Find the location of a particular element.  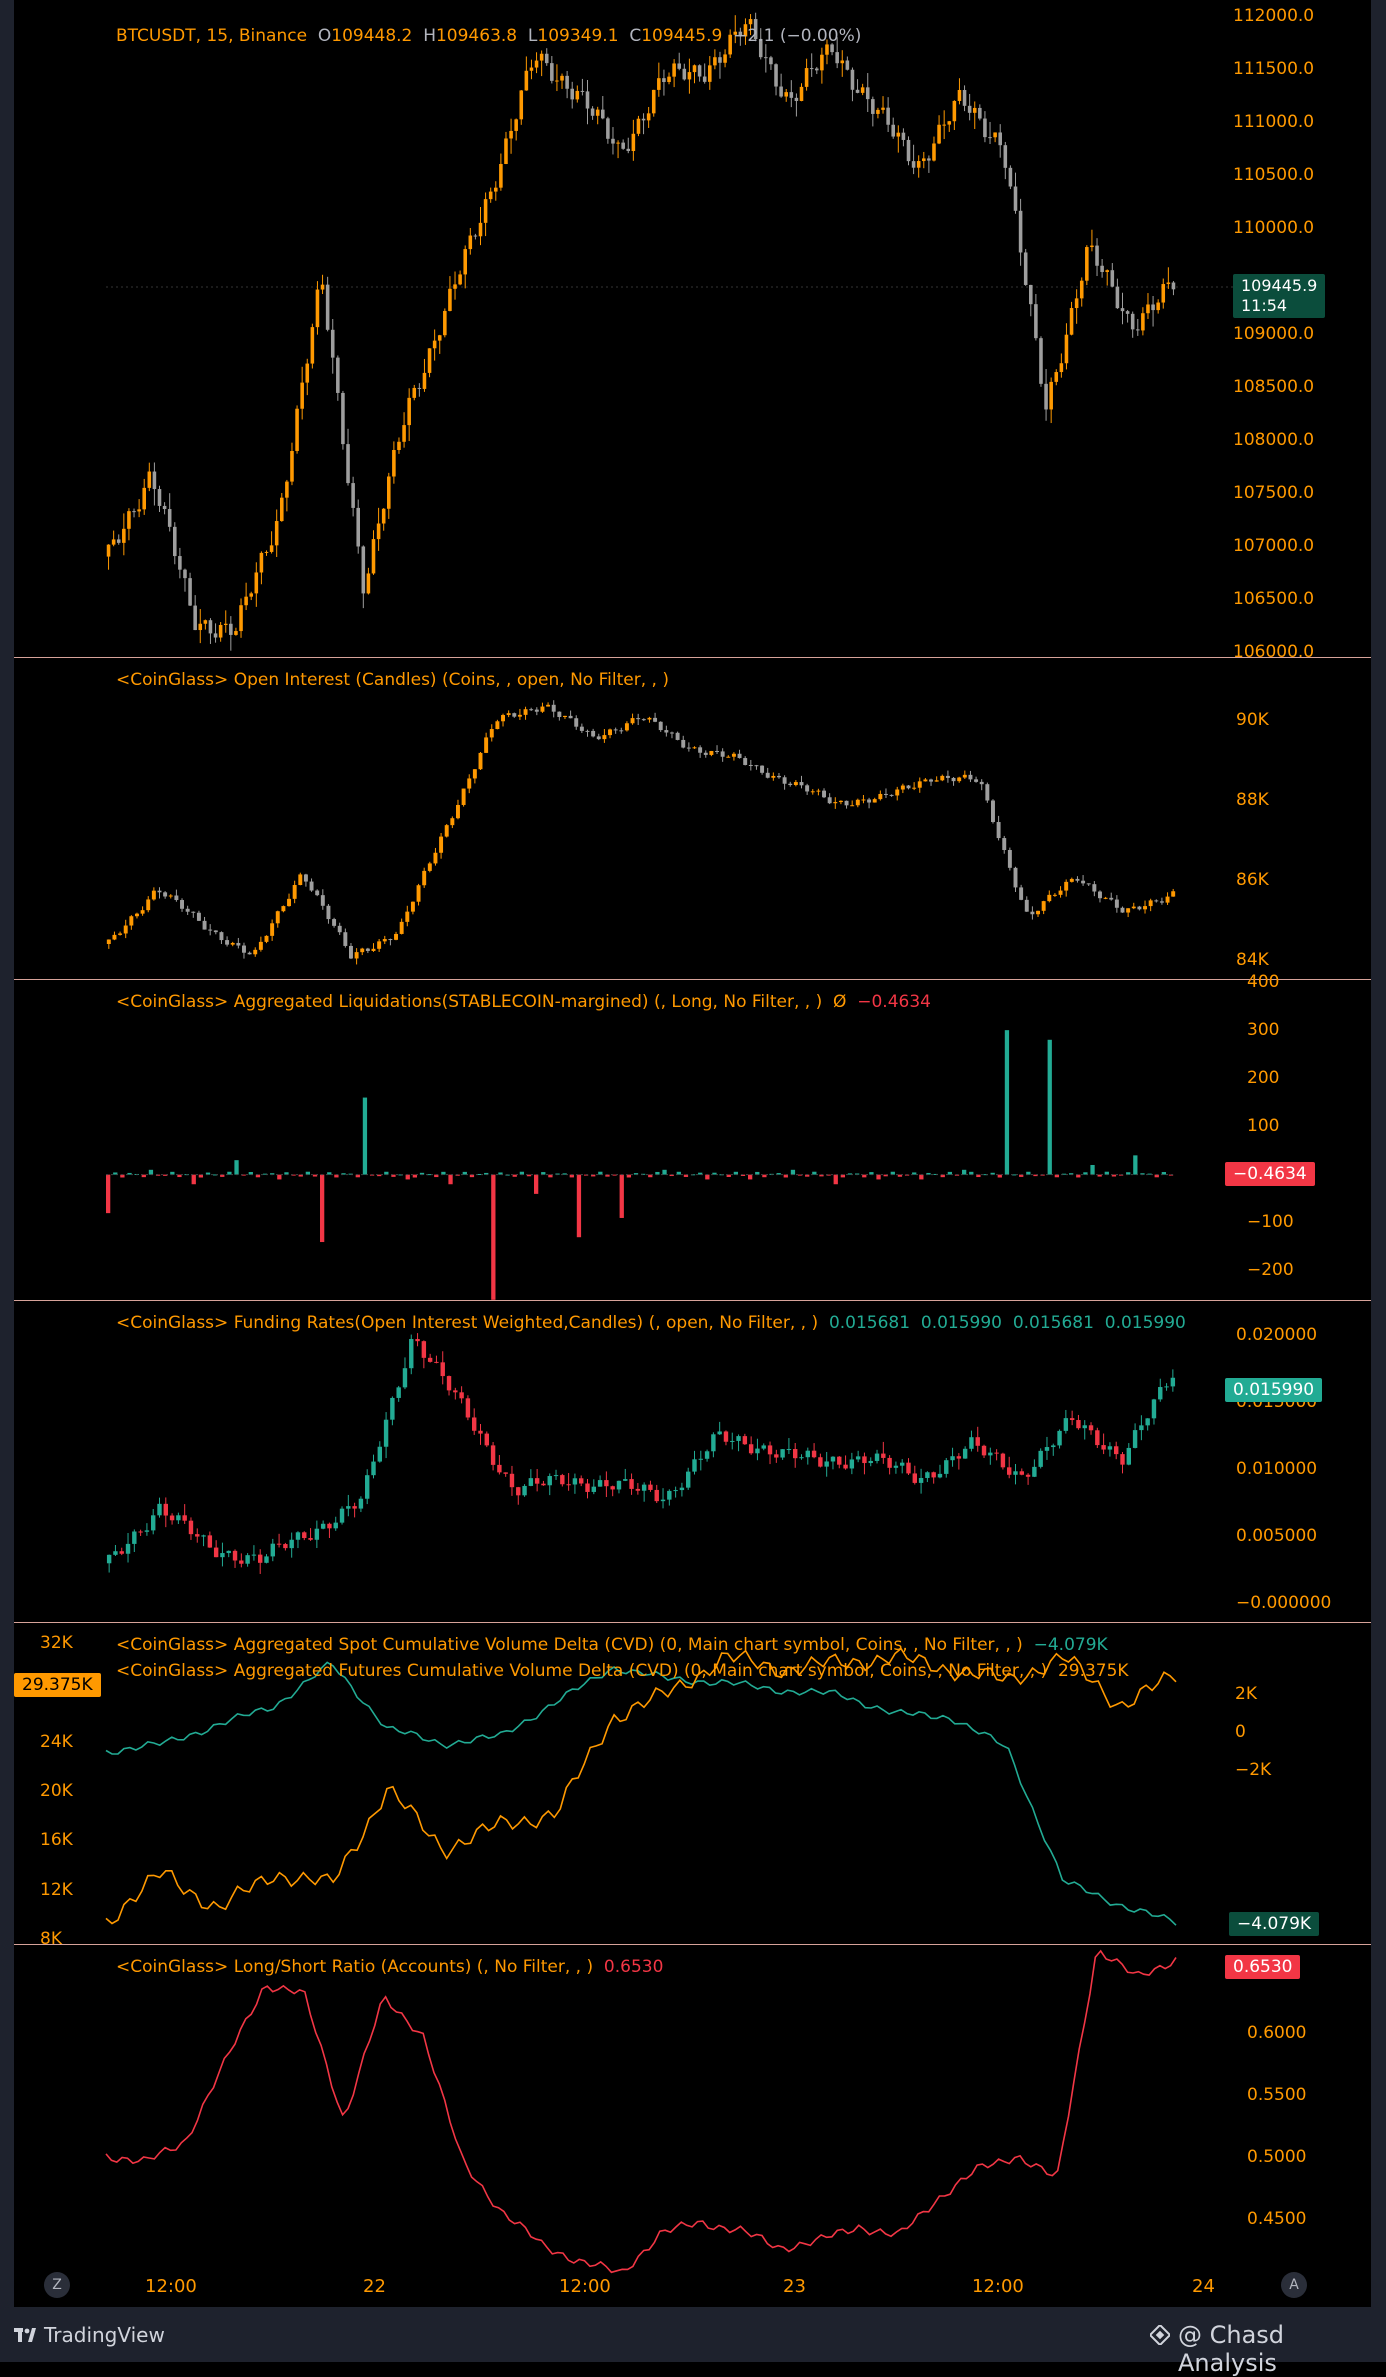

price-tick: 106500.0 is located at coordinates (1274, 599).